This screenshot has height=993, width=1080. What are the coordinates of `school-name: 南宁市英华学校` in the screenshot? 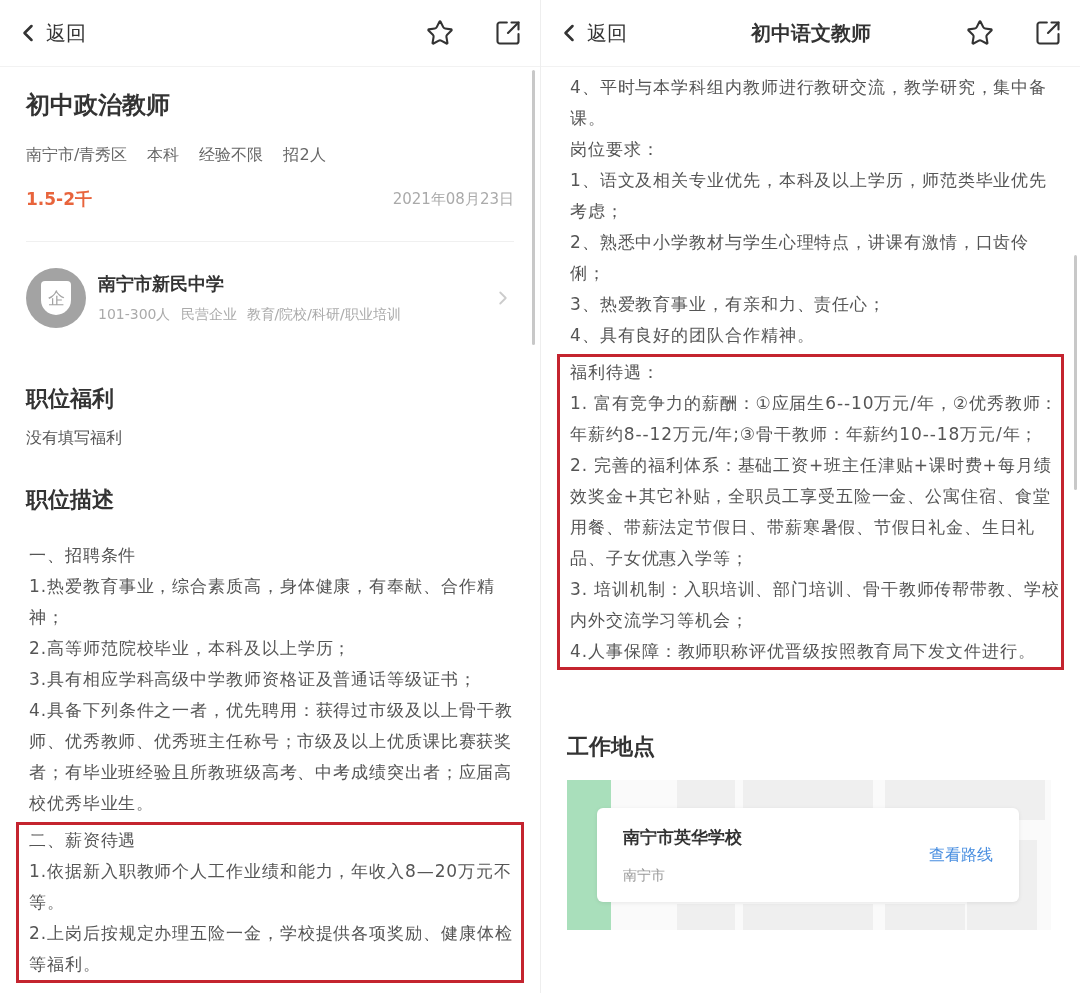 It's located at (683, 837).